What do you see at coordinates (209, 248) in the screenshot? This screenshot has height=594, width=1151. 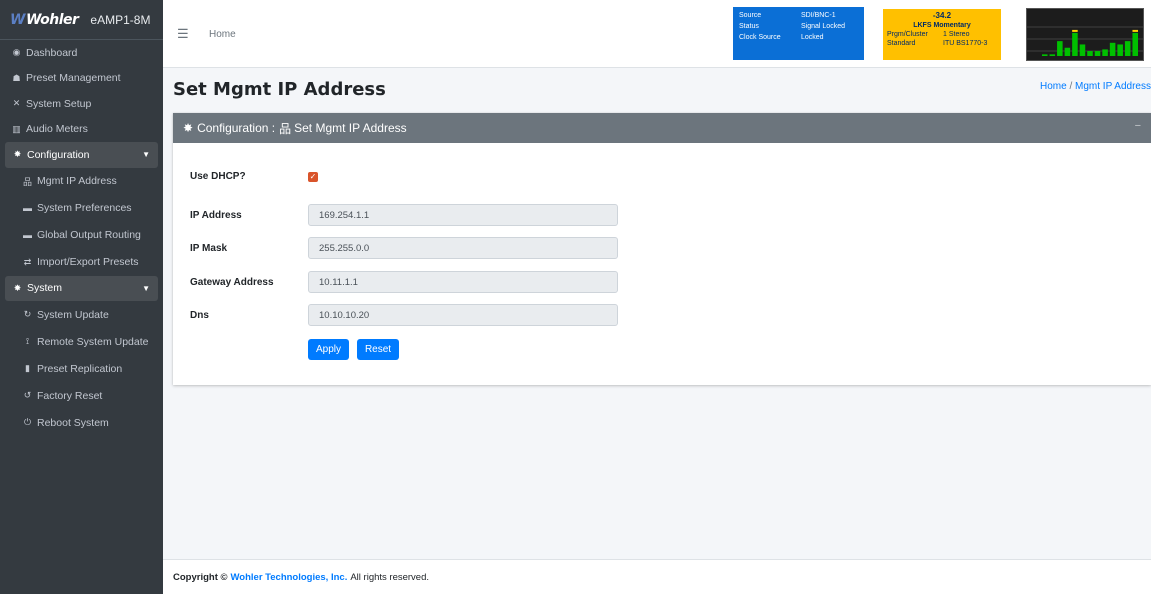 I see `mask-label: IP Mask` at bounding box center [209, 248].